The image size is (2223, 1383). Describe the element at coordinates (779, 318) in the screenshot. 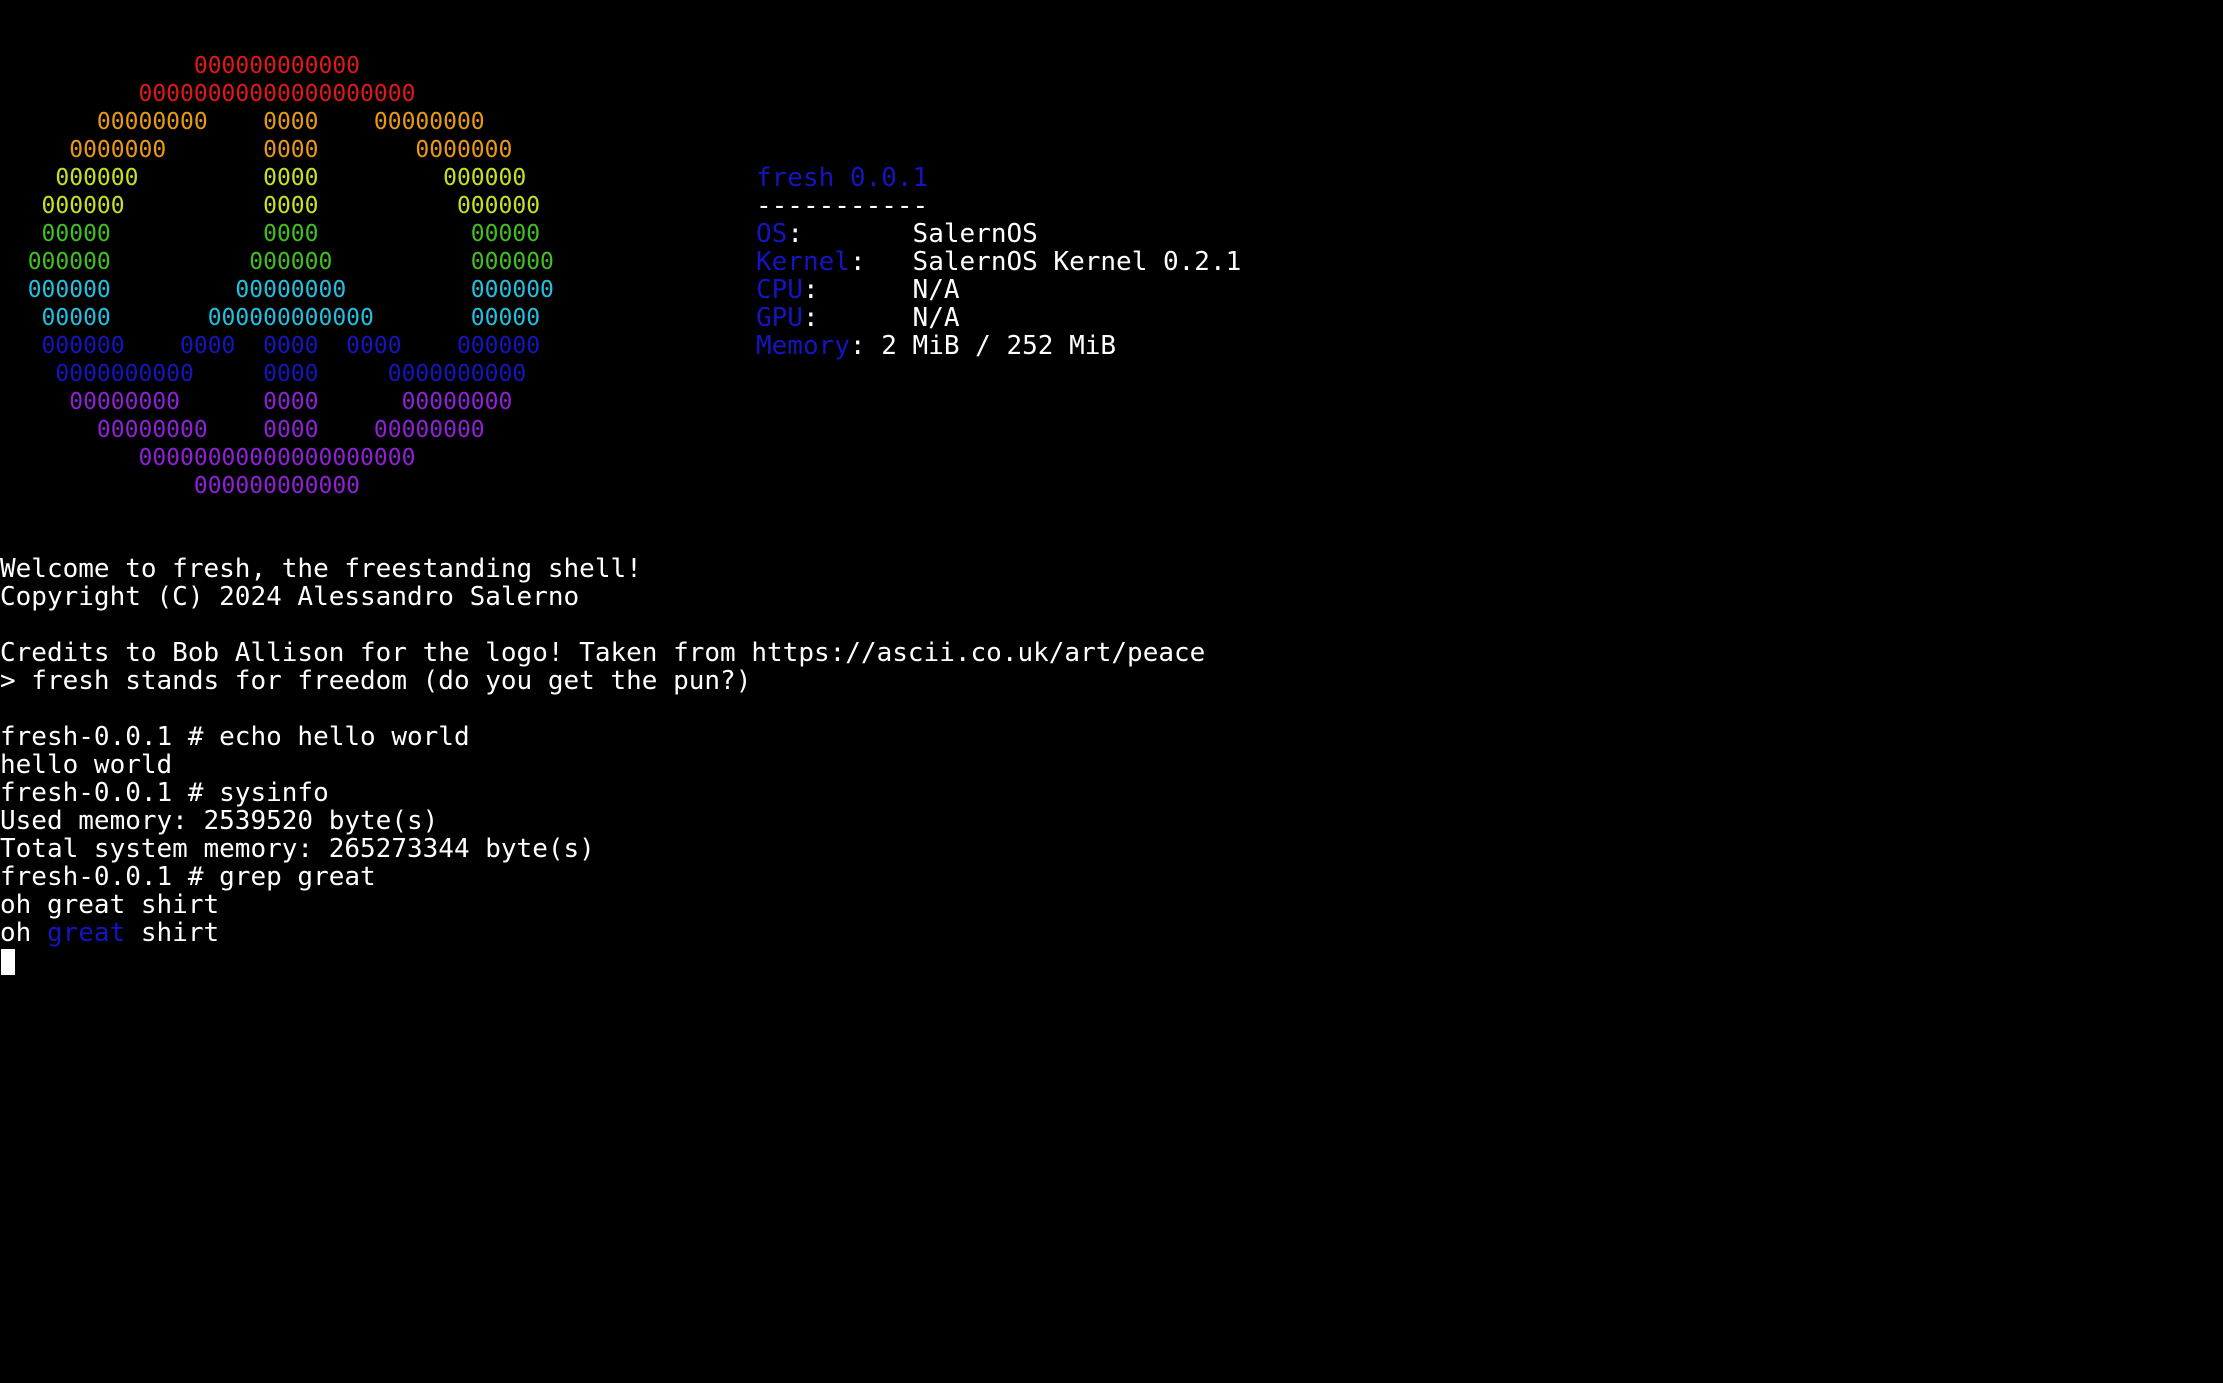

I see `sysinfo-label: GPU` at that location.